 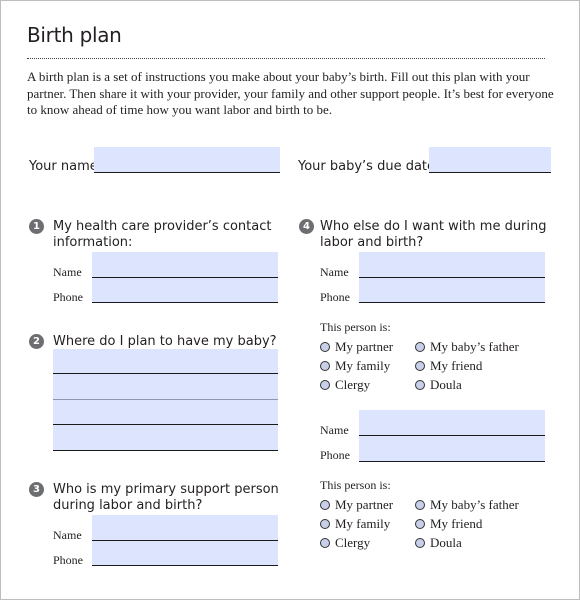 What do you see at coordinates (356, 505) in the screenshot?
I see `person-2-option-my-partner: My partner` at bounding box center [356, 505].